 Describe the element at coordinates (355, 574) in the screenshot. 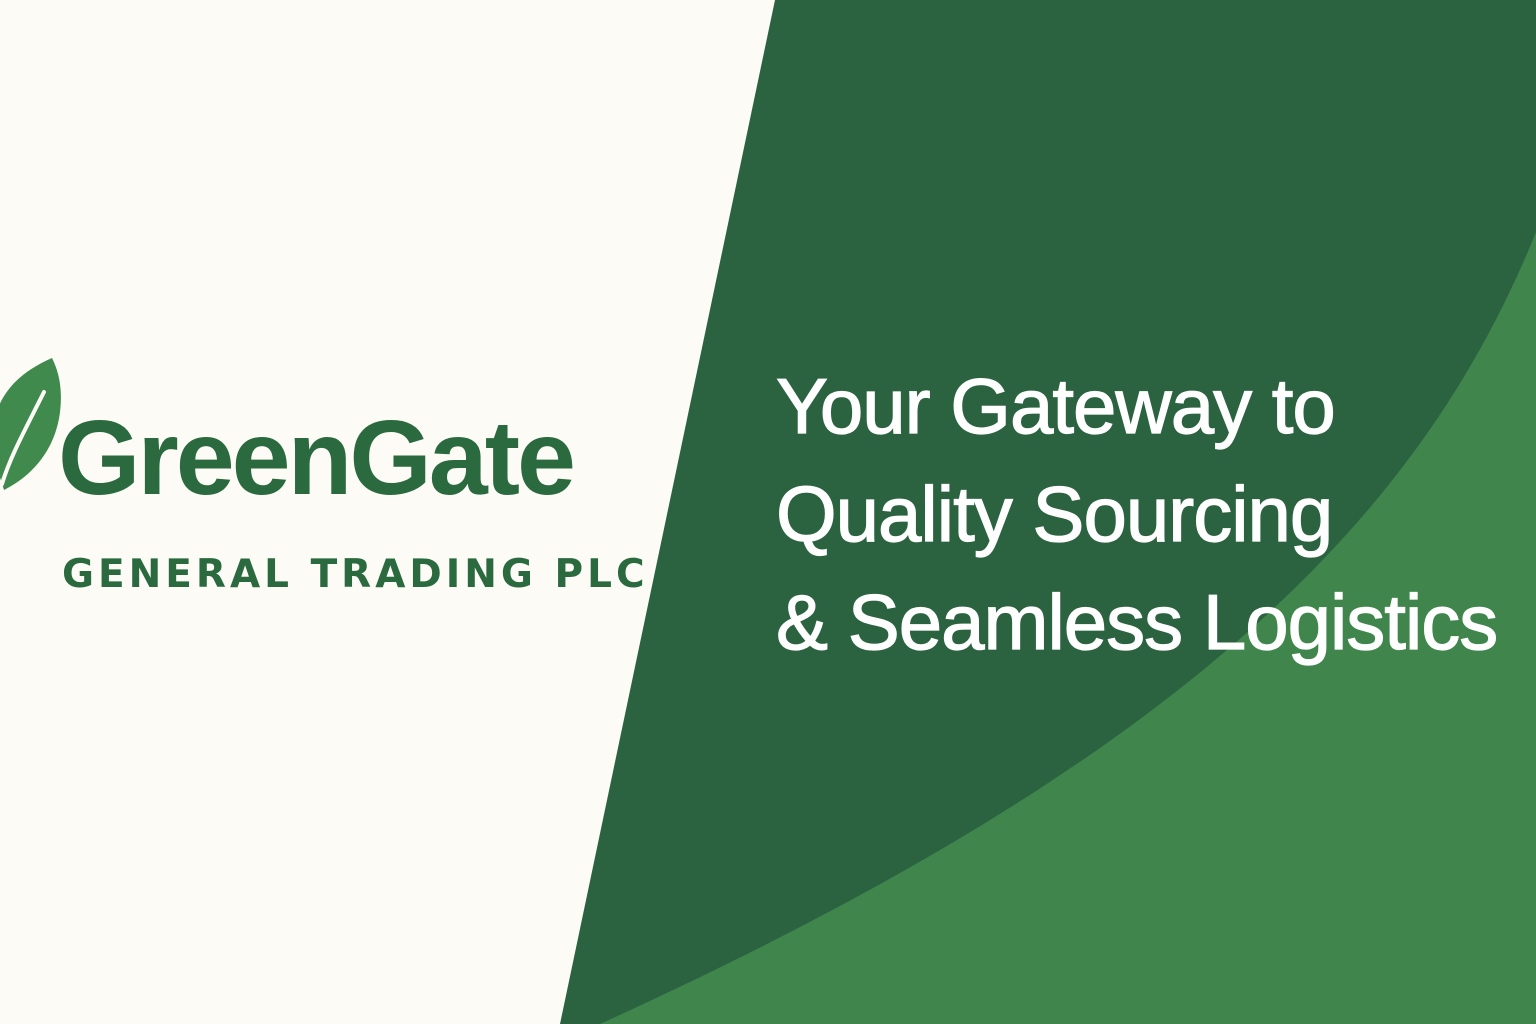

I see `brand-subtitle: GENERAL TRADING PLC` at that location.